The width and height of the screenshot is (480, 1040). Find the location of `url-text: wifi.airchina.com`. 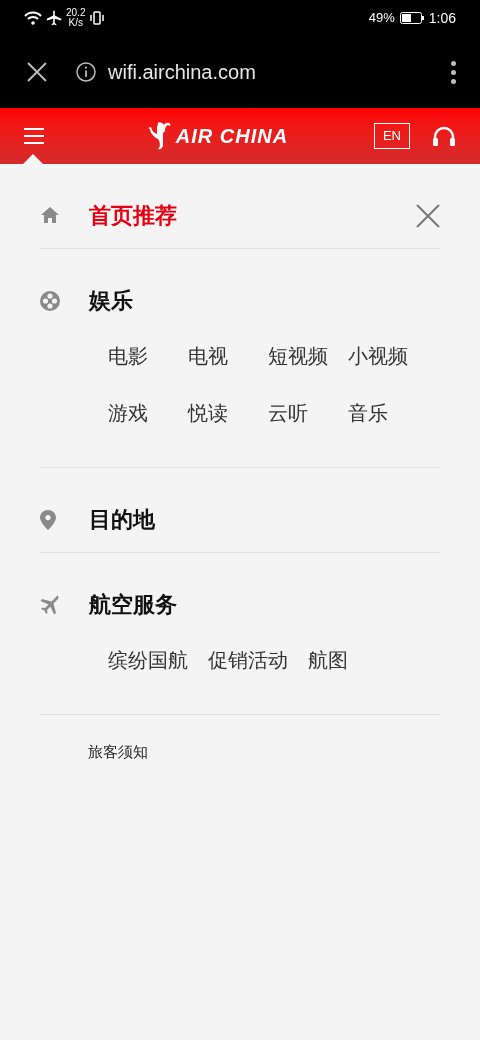

url-text: wifi.airchina.com is located at coordinates (182, 72).